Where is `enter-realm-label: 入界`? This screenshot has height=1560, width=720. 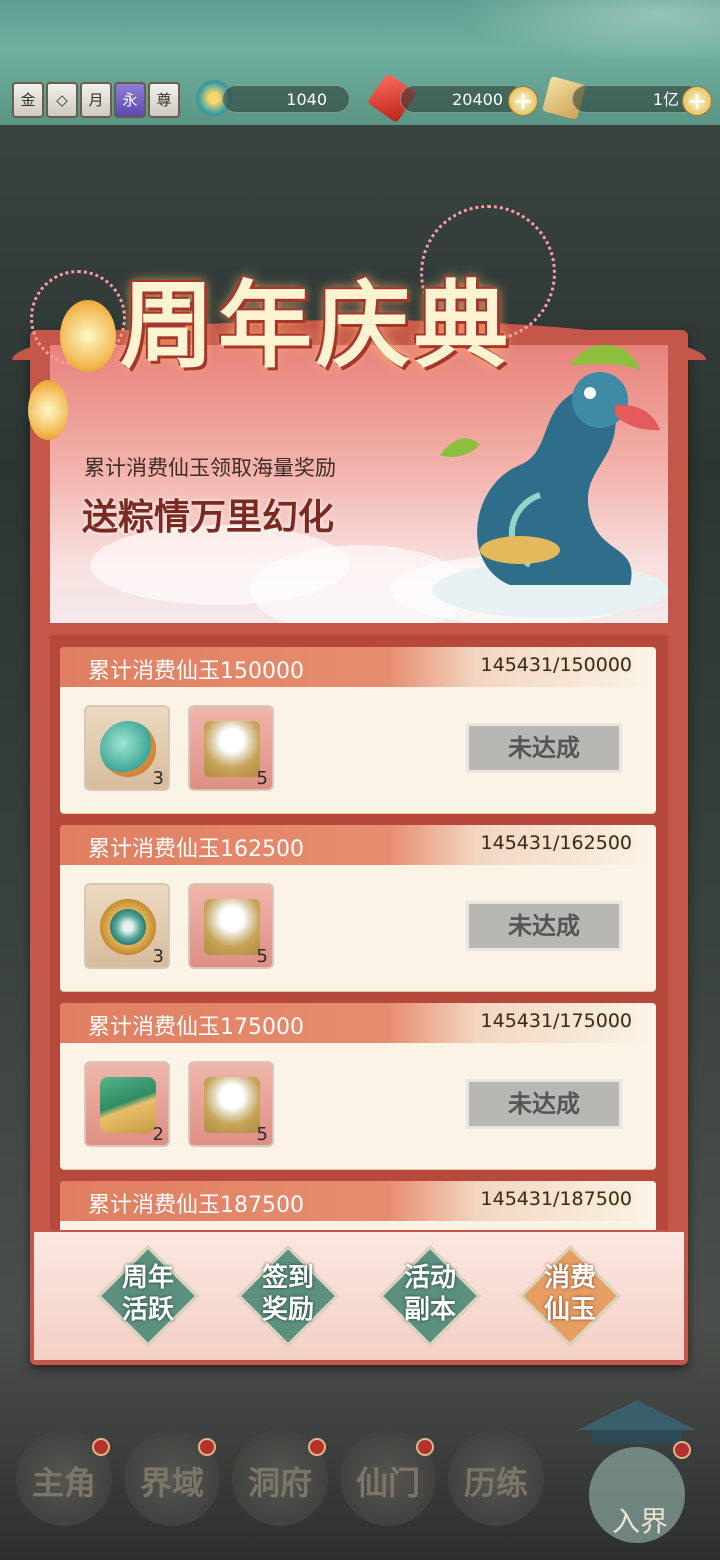
enter-realm-label: 入界 is located at coordinates (639, 1521).